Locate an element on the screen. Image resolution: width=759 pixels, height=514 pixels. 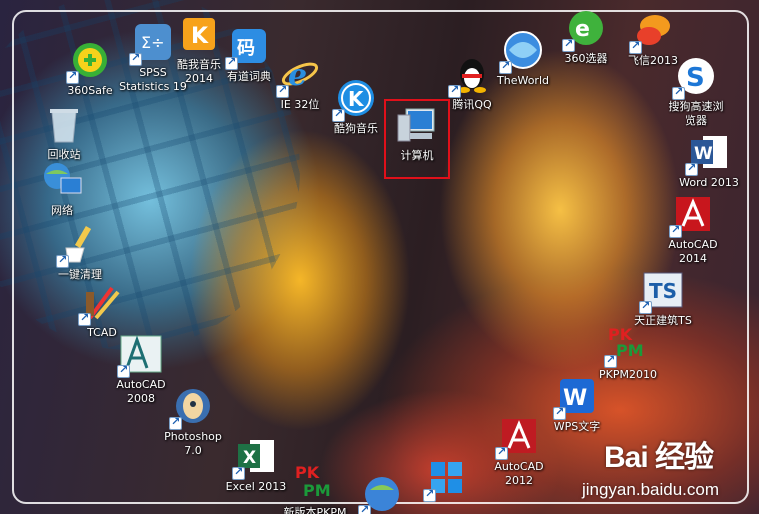
desktop-icon-cleanup: 一键清理 is located at coordinates (80, 252).